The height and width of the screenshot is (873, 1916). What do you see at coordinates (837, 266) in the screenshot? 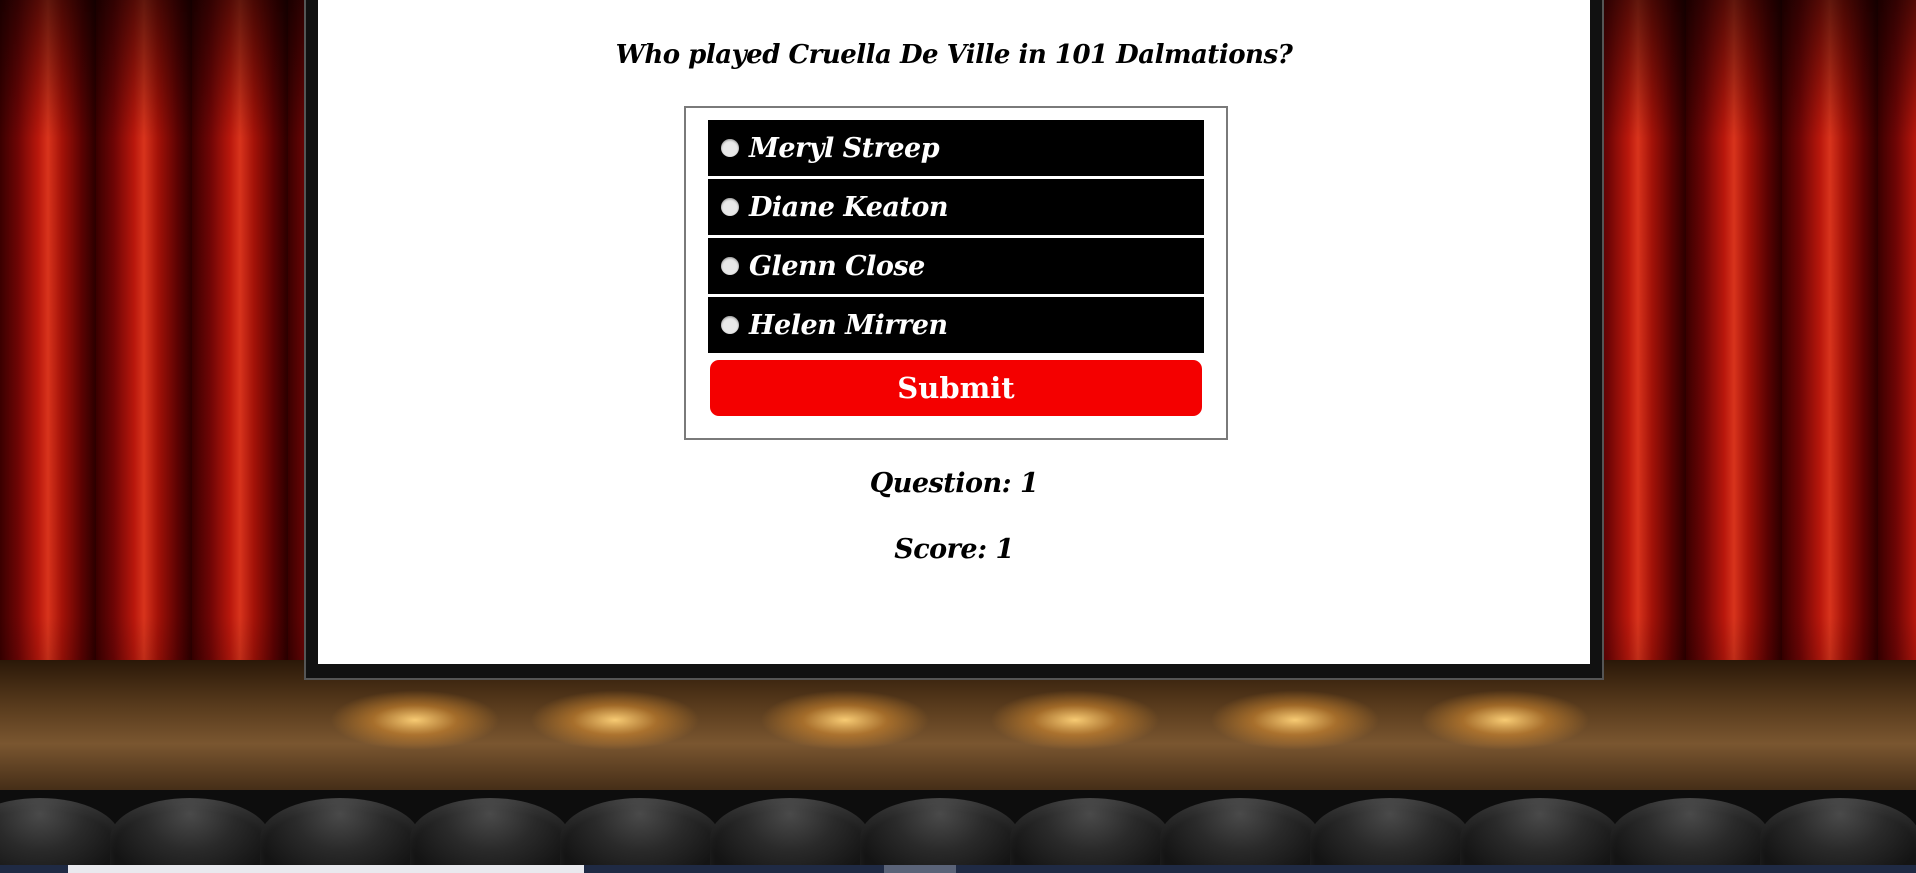
I see `answer-label: Glenn Close` at bounding box center [837, 266].